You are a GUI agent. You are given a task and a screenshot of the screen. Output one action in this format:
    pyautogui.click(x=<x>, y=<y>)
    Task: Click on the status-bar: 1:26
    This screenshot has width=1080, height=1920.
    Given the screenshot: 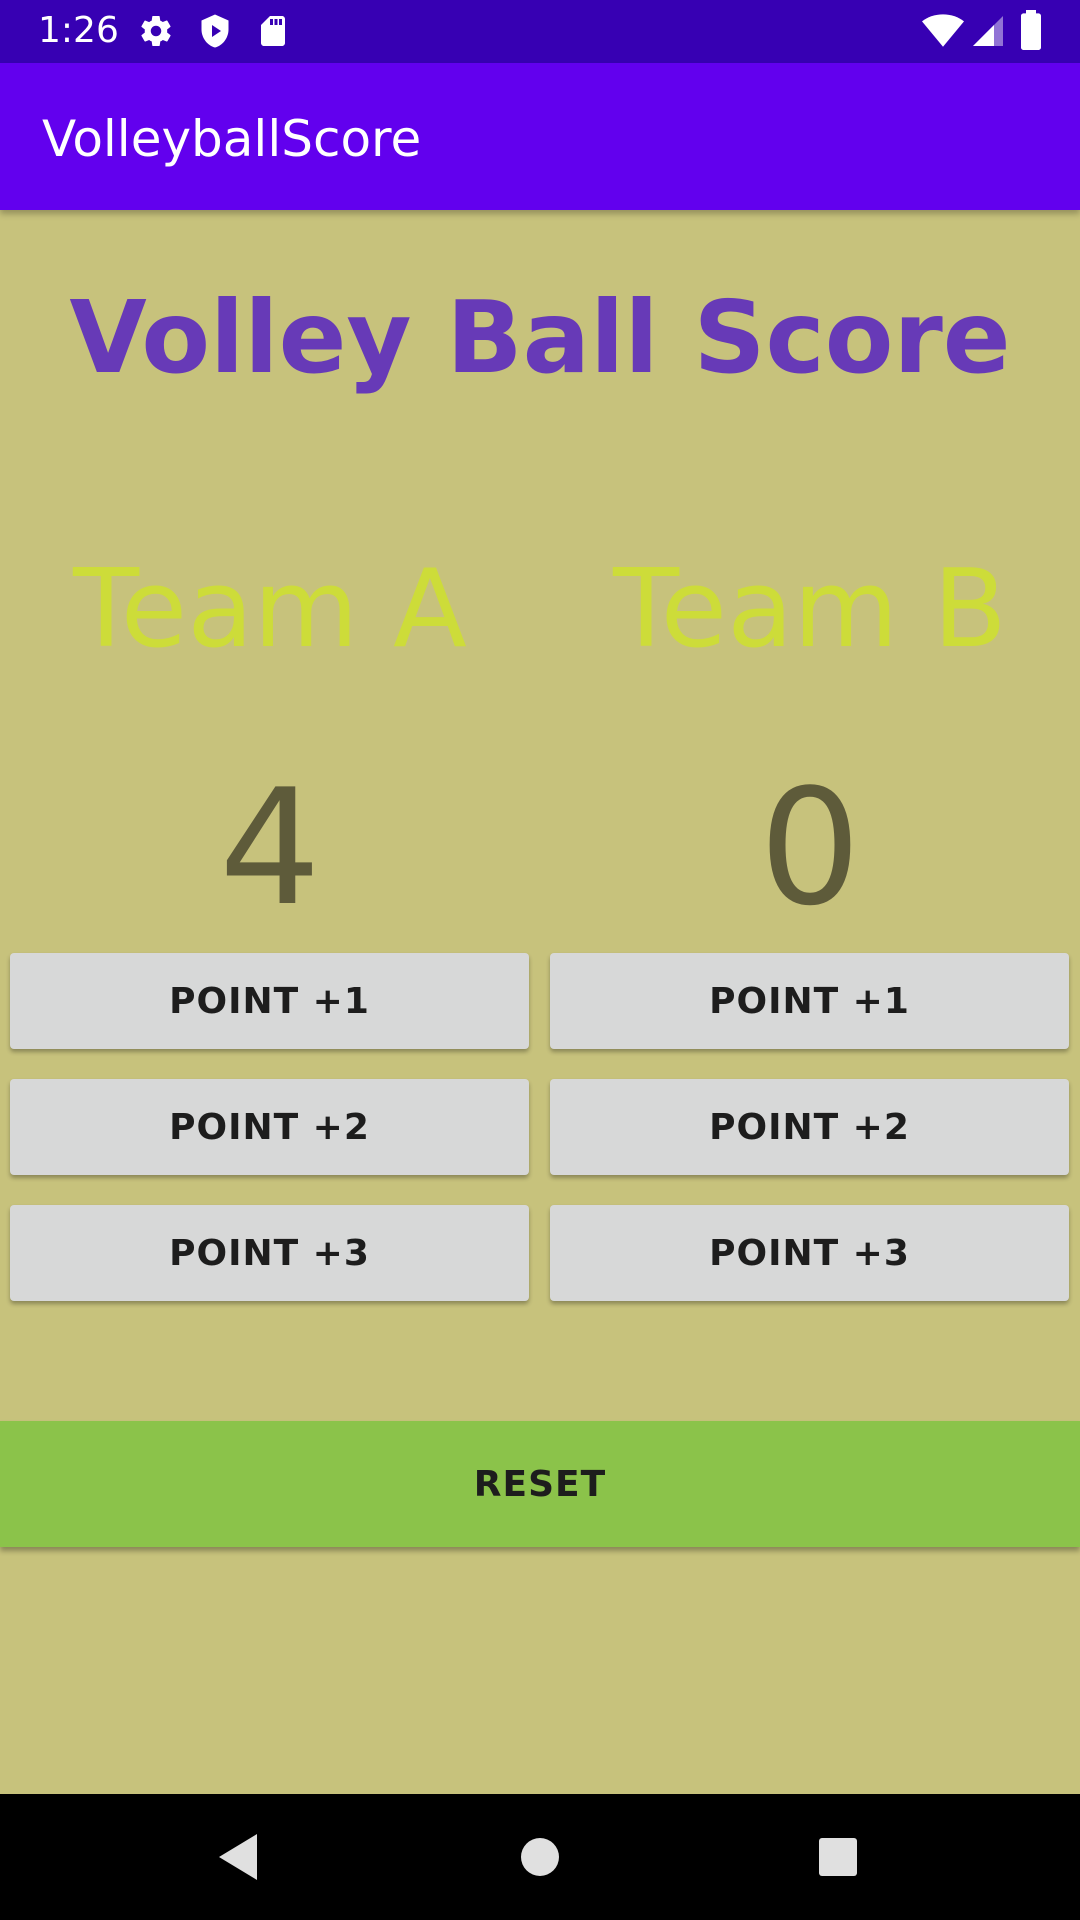 What is the action you would take?
    pyautogui.click(x=540, y=31)
    